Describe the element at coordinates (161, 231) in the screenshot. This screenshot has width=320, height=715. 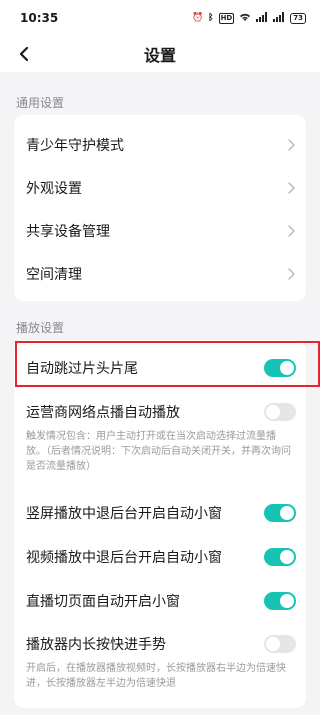
I see `settings-item-shared-devices: 共享设备管理` at that location.